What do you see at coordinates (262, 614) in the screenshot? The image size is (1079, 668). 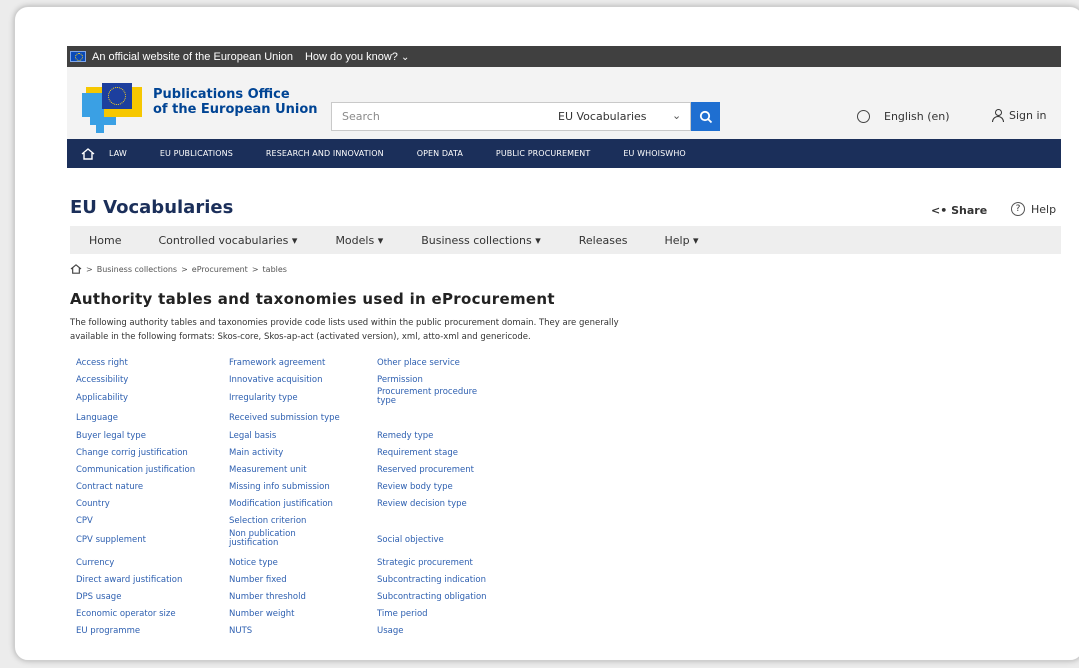 I see `authority-table-link: Number weight` at bounding box center [262, 614].